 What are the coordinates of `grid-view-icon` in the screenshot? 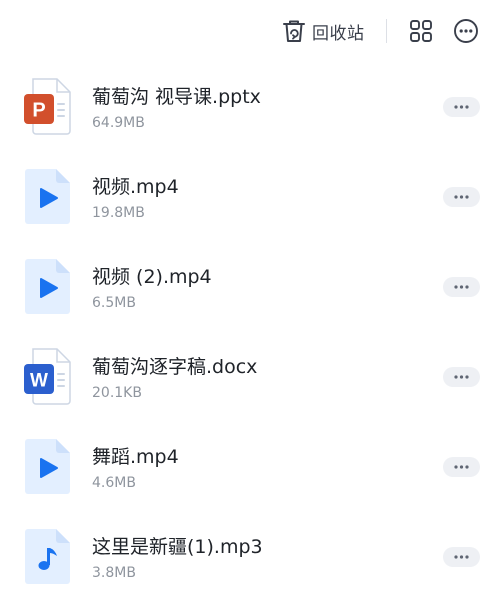 It's located at (421, 31).